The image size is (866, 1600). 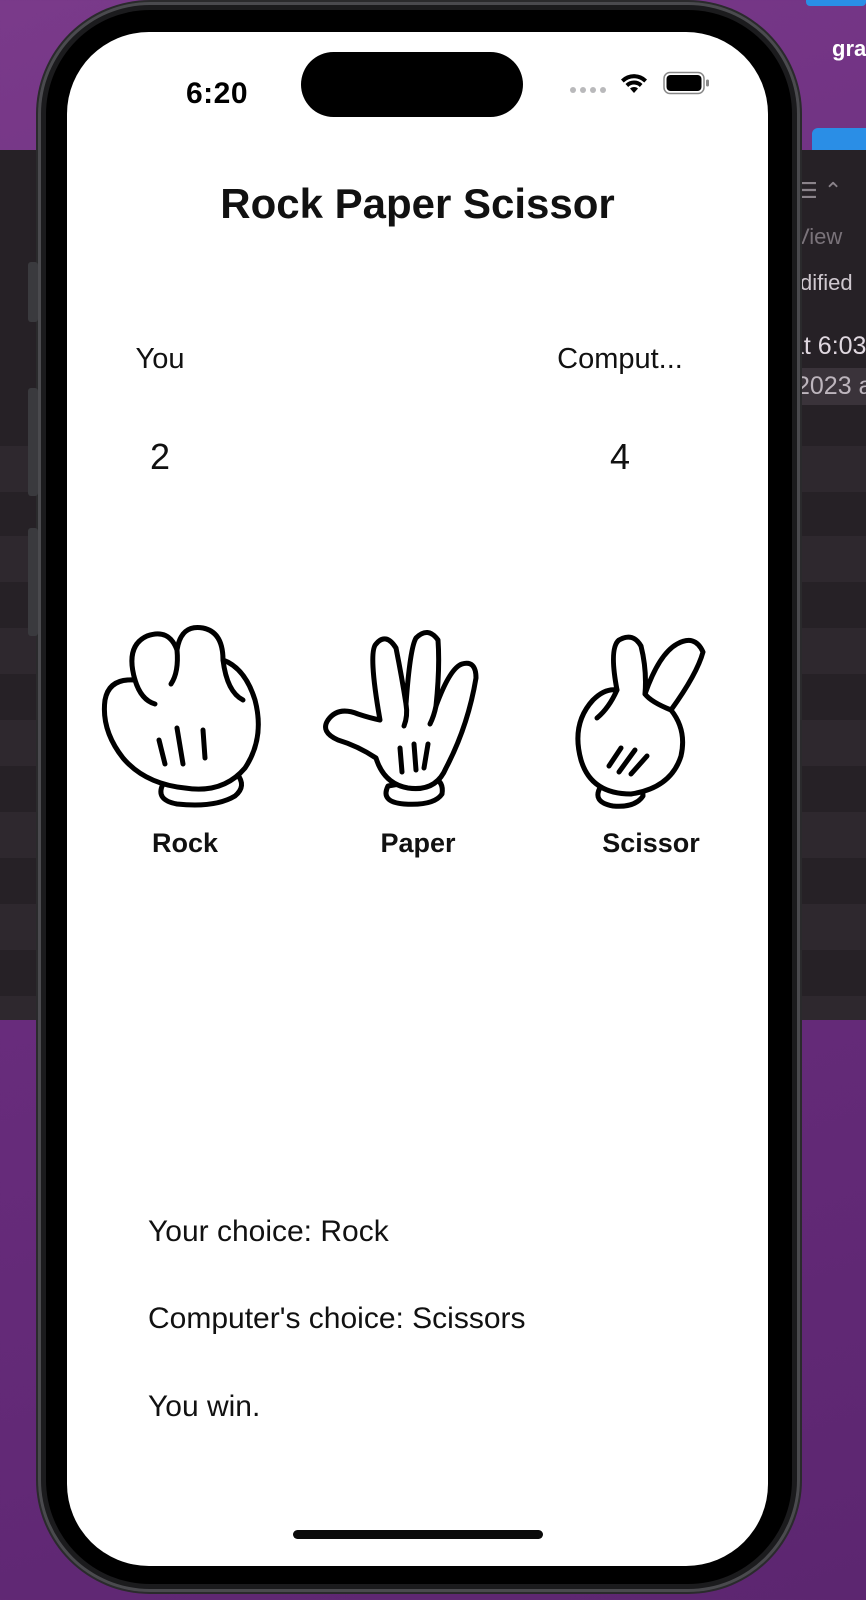 What do you see at coordinates (217, 93) in the screenshot?
I see `status-time: 6:20` at bounding box center [217, 93].